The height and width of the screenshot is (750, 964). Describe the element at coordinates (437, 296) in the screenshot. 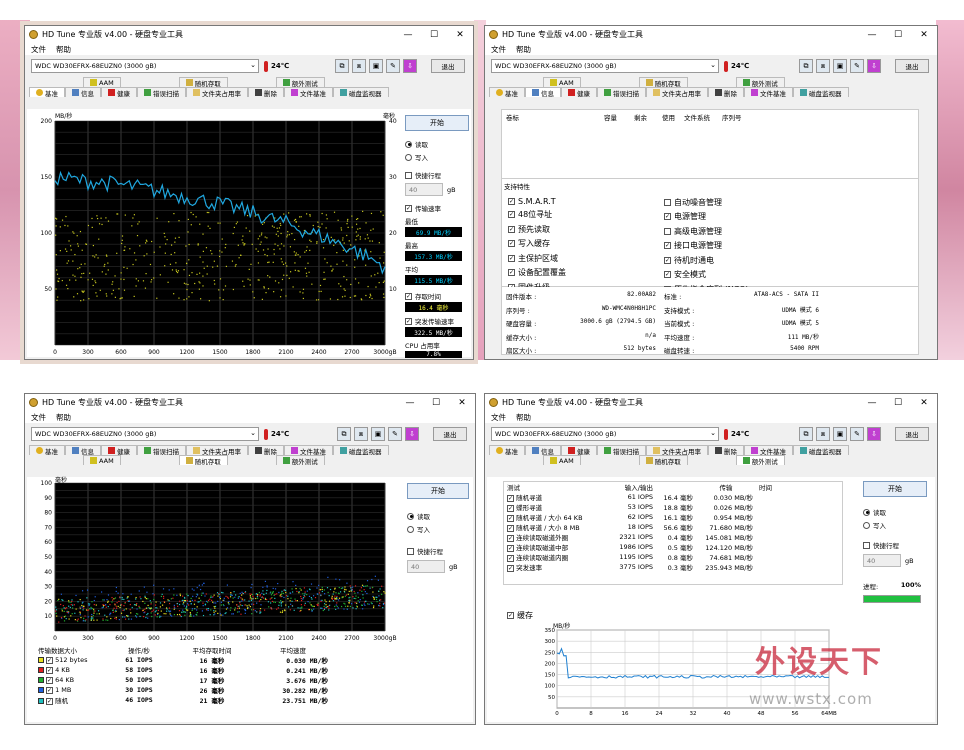

I see `access-time-check: ✓ 存取时间` at that location.